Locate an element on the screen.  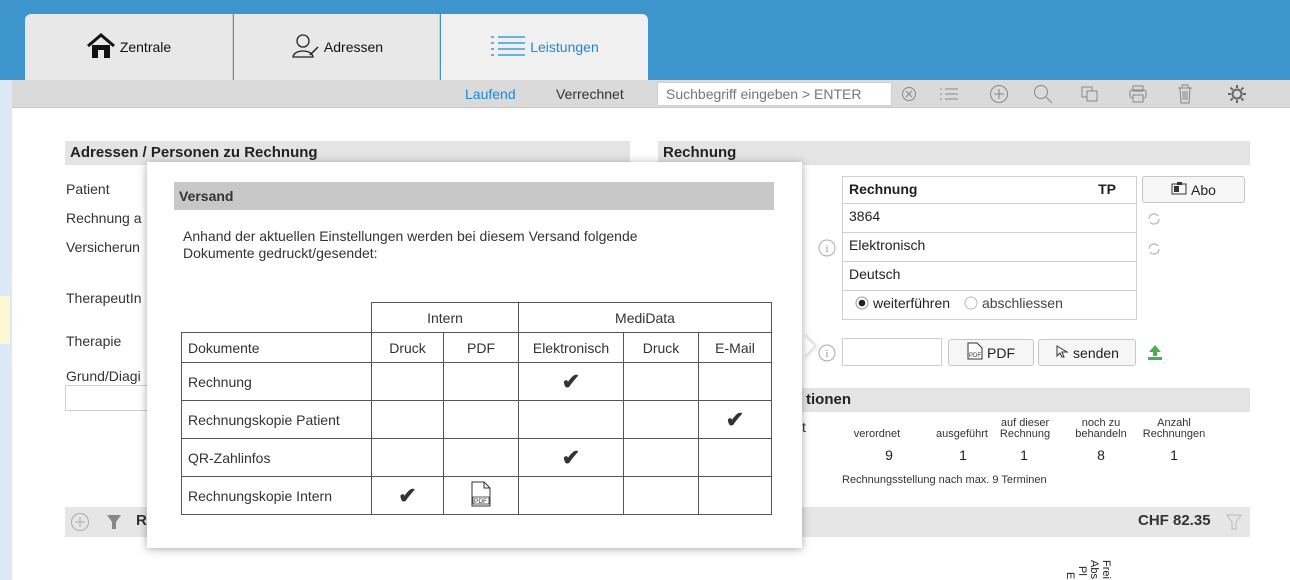
col-elektronisch: Elektronisch is located at coordinates (571, 347).